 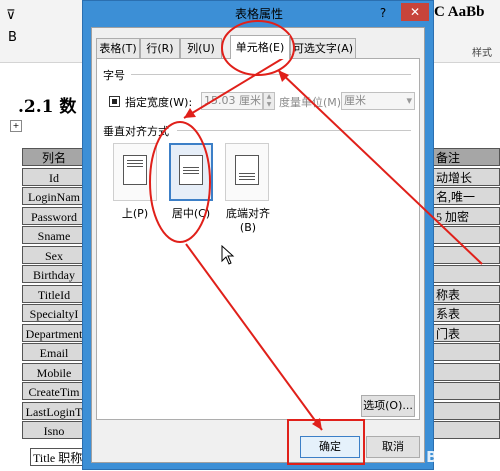 What do you see at coordinates (54, 391) in the screenshot?
I see `table-cell: CreateTim` at bounding box center [54, 391].